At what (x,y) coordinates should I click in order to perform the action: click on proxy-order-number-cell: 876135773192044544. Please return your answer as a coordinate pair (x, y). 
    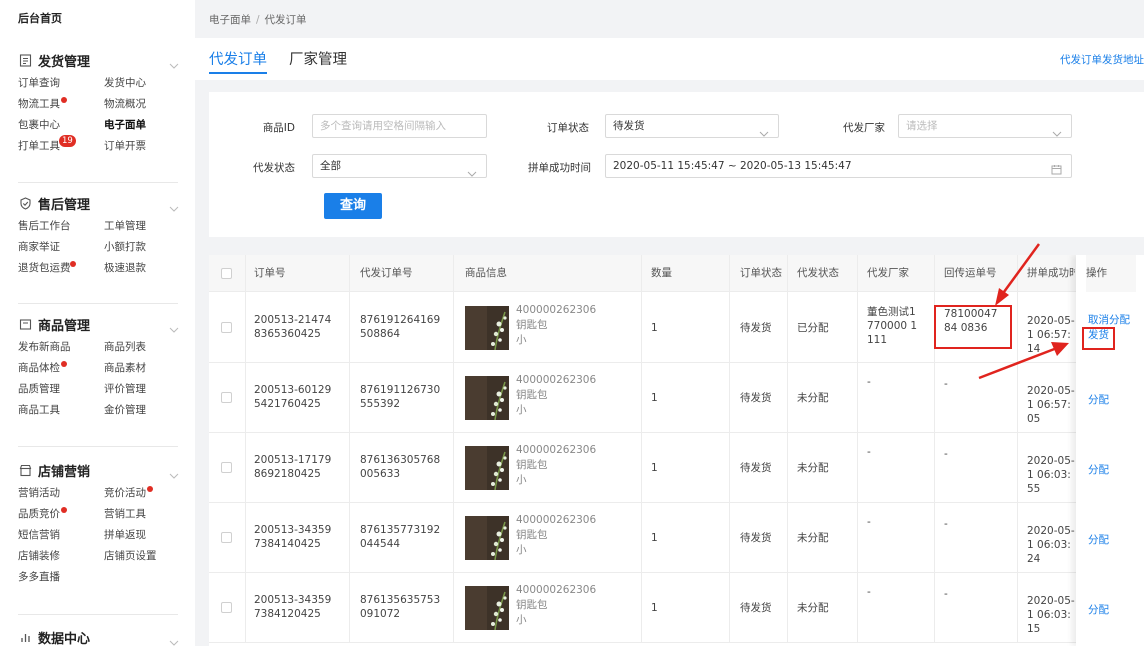
    Looking at the image, I should click on (400, 537).